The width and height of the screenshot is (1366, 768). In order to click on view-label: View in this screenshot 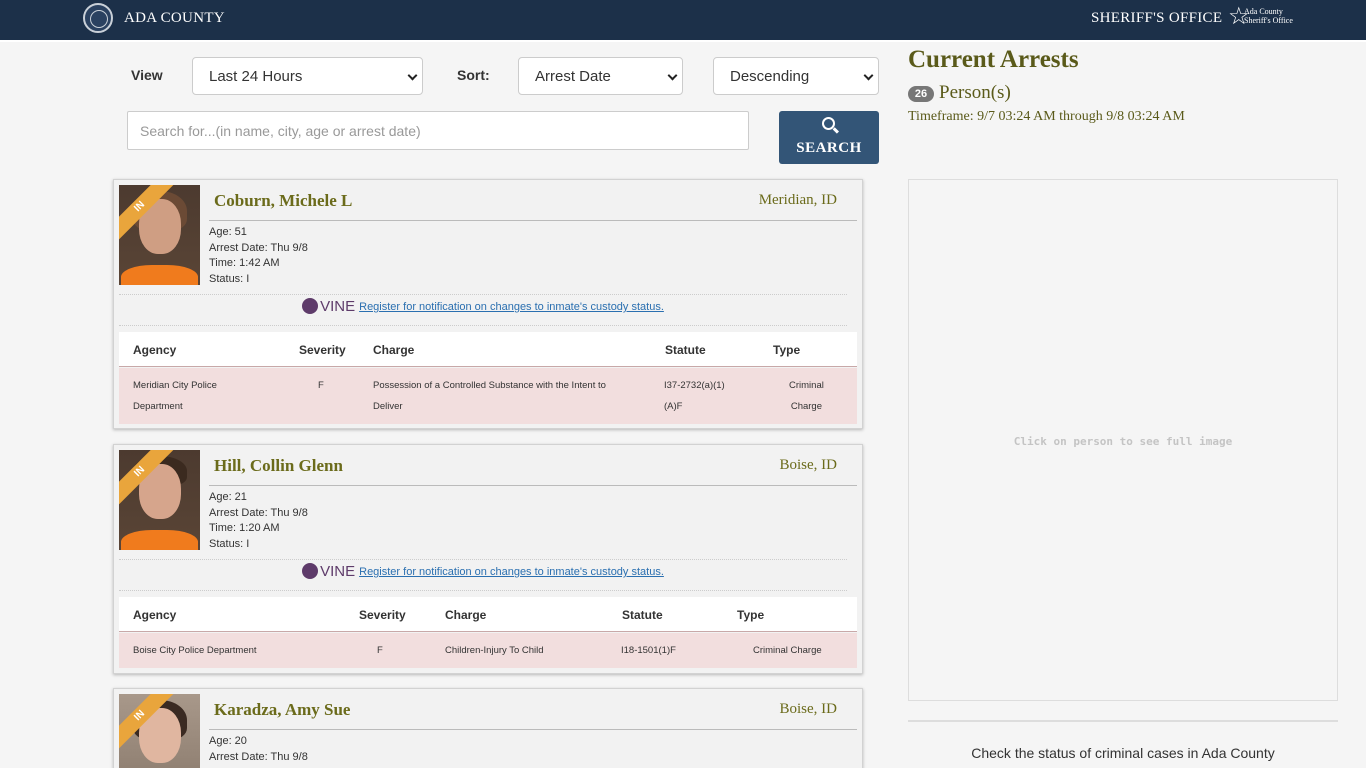, I will do `click(147, 75)`.